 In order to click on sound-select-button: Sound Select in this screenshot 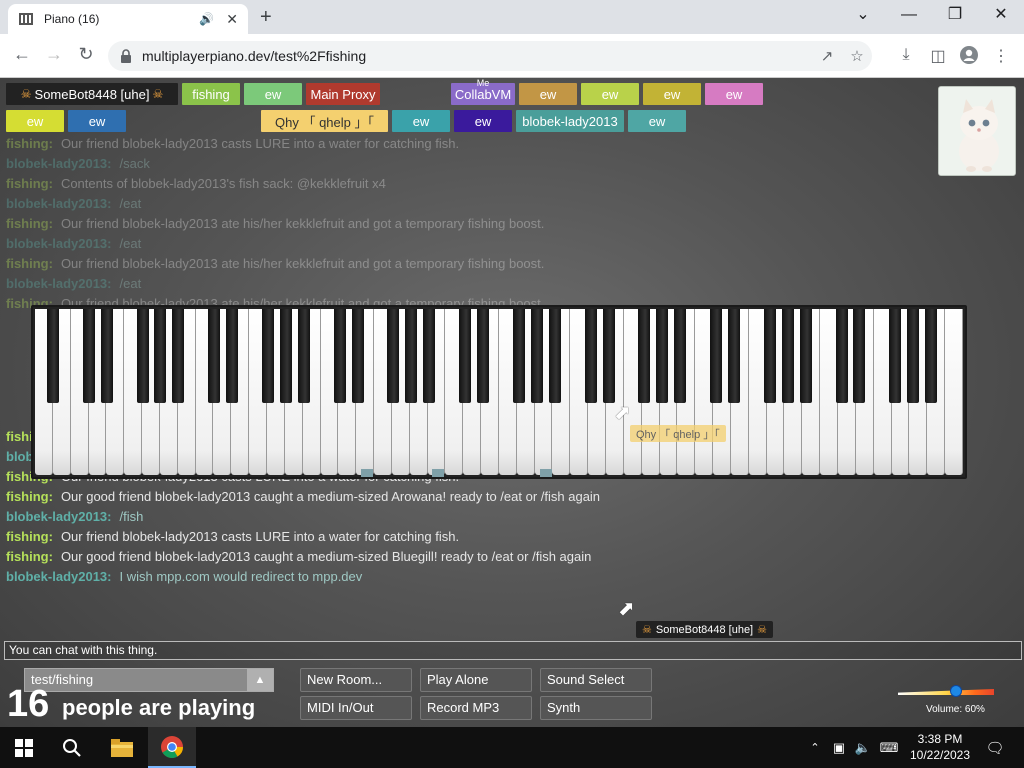, I will do `click(596, 680)`.